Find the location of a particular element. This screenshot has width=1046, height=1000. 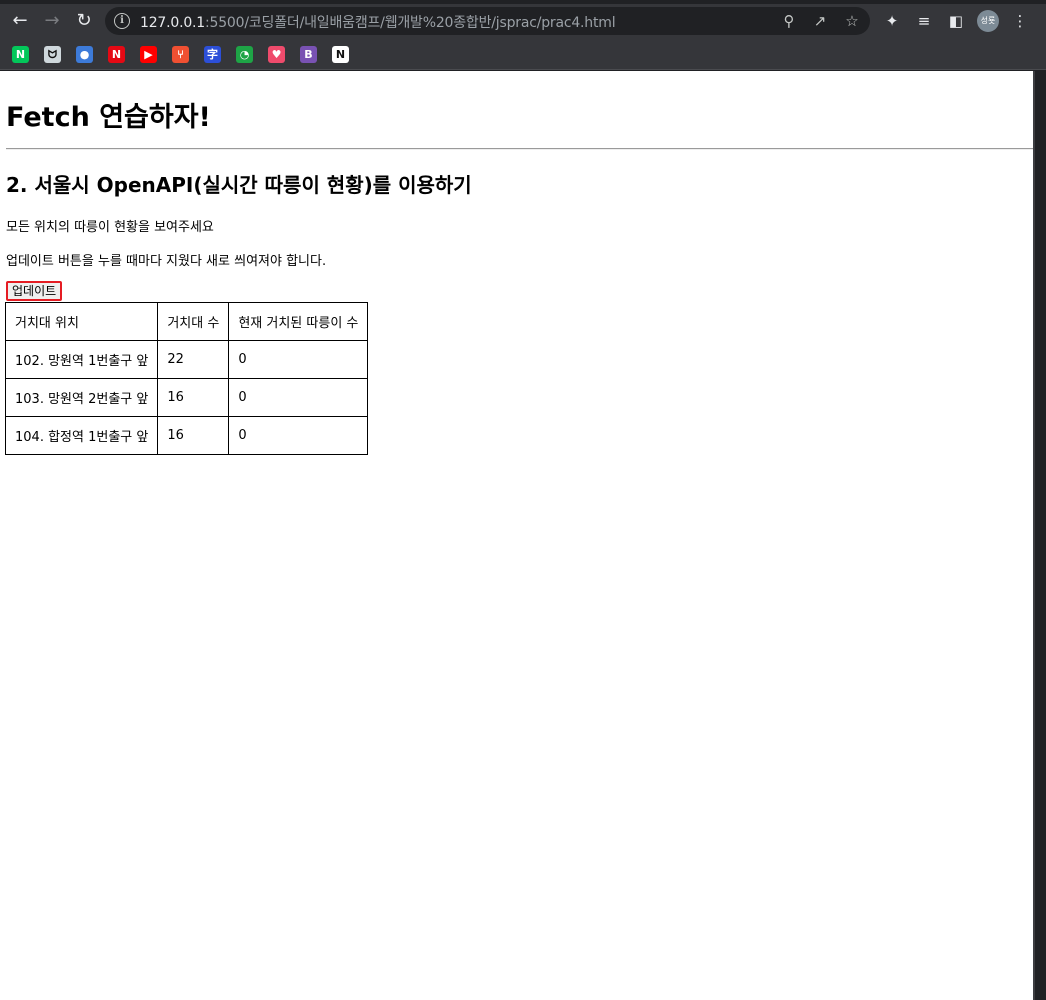

side-panel-icon: ◧ is located at coordinates (956, 21).